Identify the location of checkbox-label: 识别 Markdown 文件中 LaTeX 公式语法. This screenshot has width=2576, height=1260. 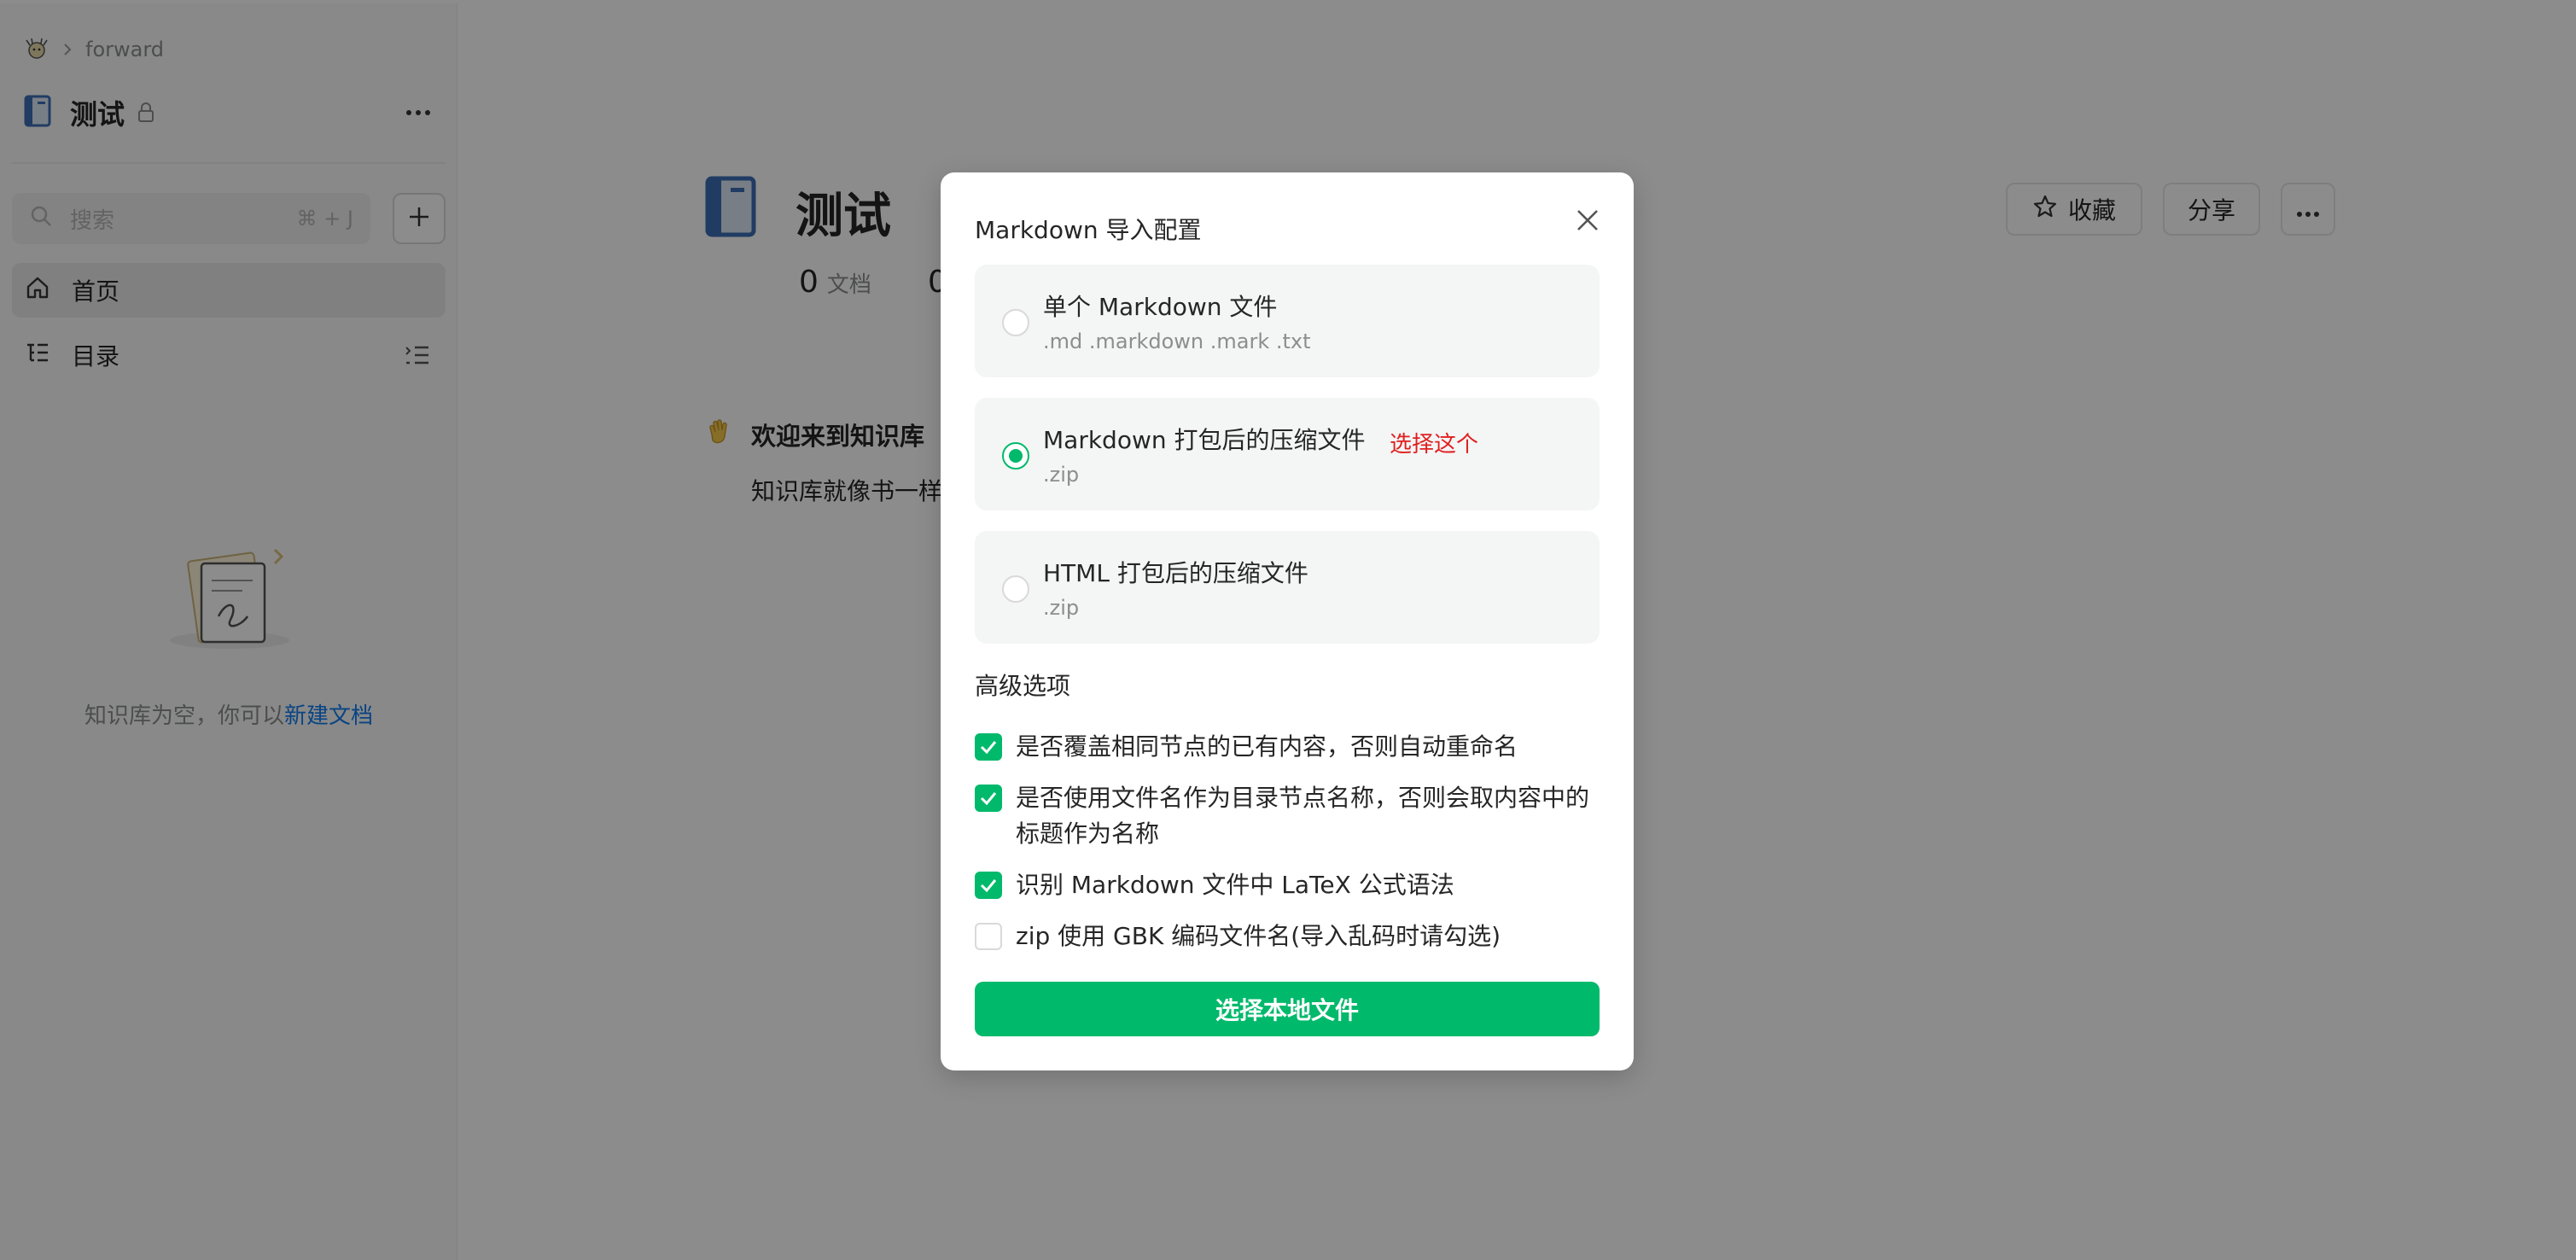
(1235, 885).